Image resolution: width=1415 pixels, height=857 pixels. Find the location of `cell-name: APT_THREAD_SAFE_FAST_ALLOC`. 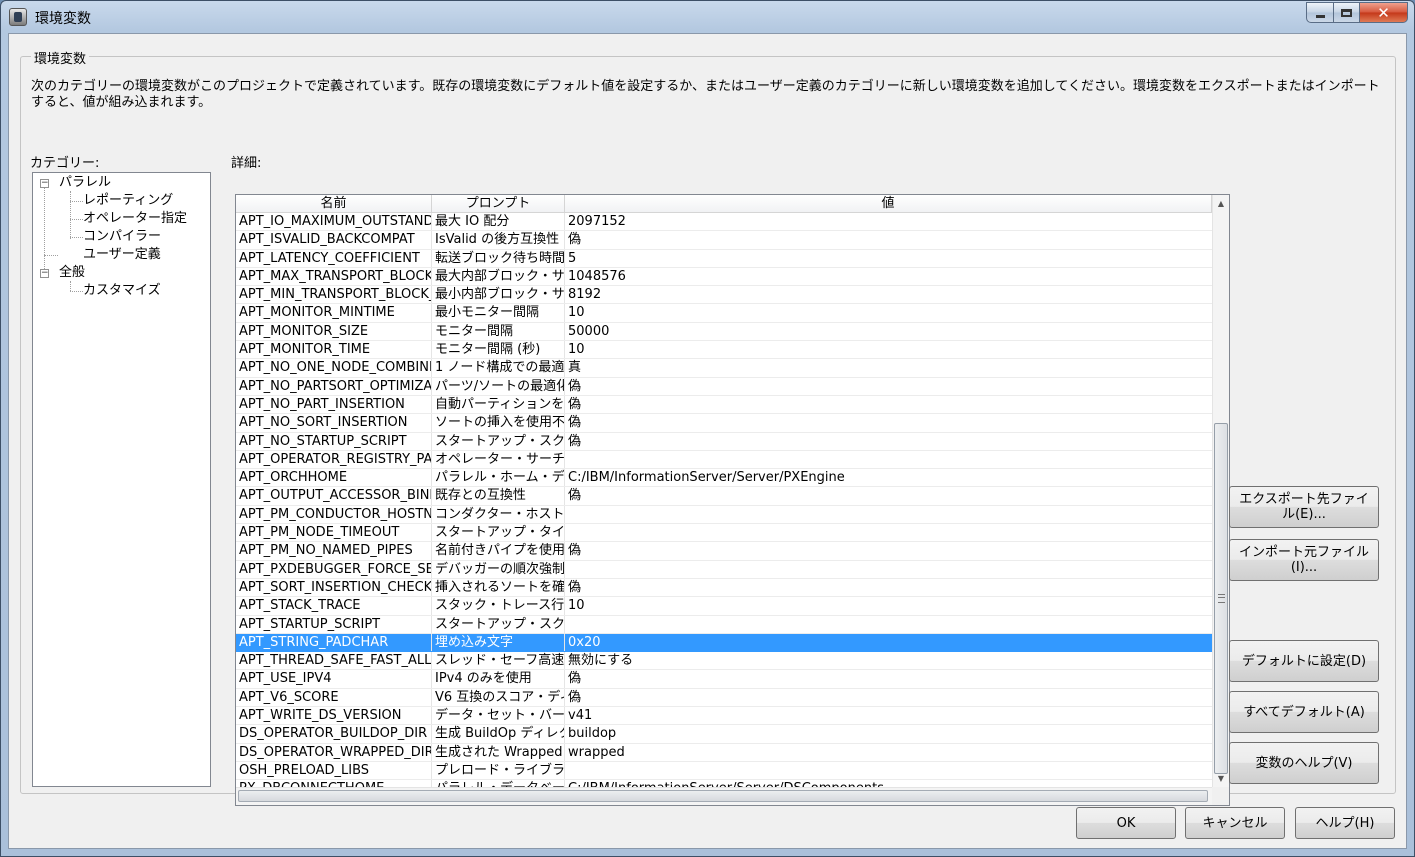

cell-name: APT_THREAD_SAFE_FAST_ALLOC is located at coordinates (334, 661).